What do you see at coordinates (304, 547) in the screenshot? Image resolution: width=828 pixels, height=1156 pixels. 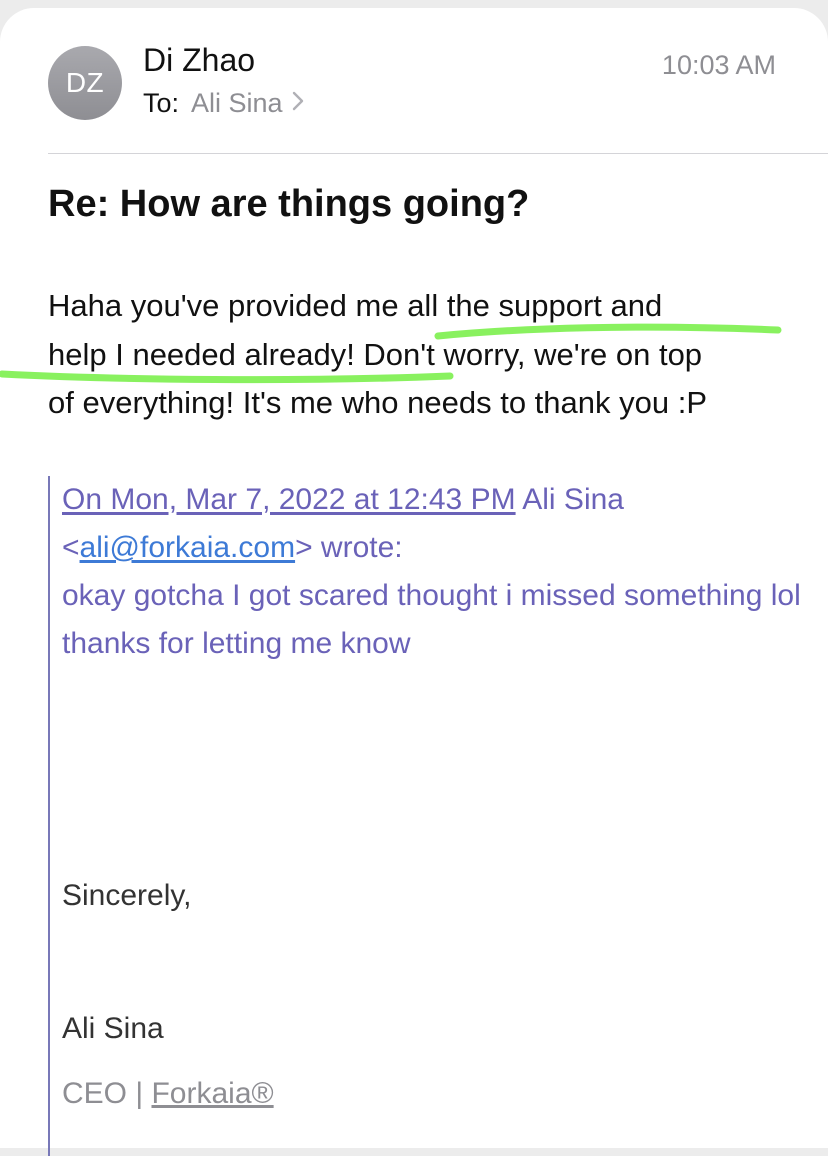 I see `email-bracket-close: >` at bounding box center [304, 547].